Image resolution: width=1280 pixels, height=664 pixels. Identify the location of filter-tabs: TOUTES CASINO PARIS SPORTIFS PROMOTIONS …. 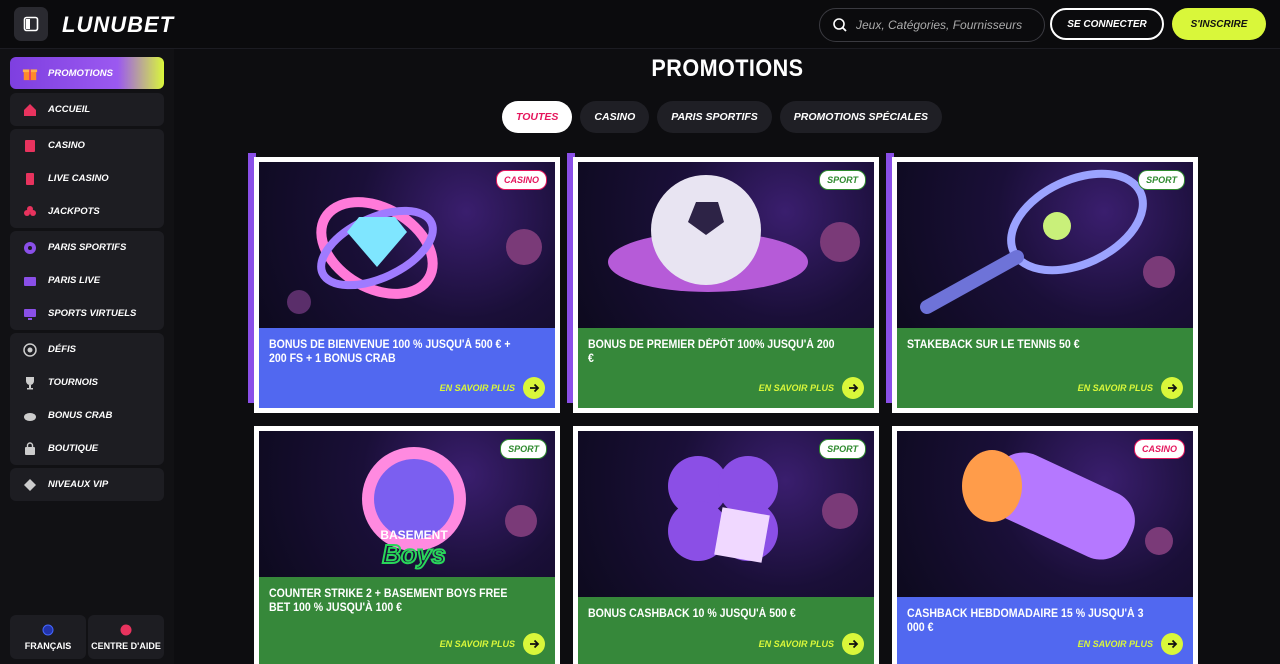
(722, 117).